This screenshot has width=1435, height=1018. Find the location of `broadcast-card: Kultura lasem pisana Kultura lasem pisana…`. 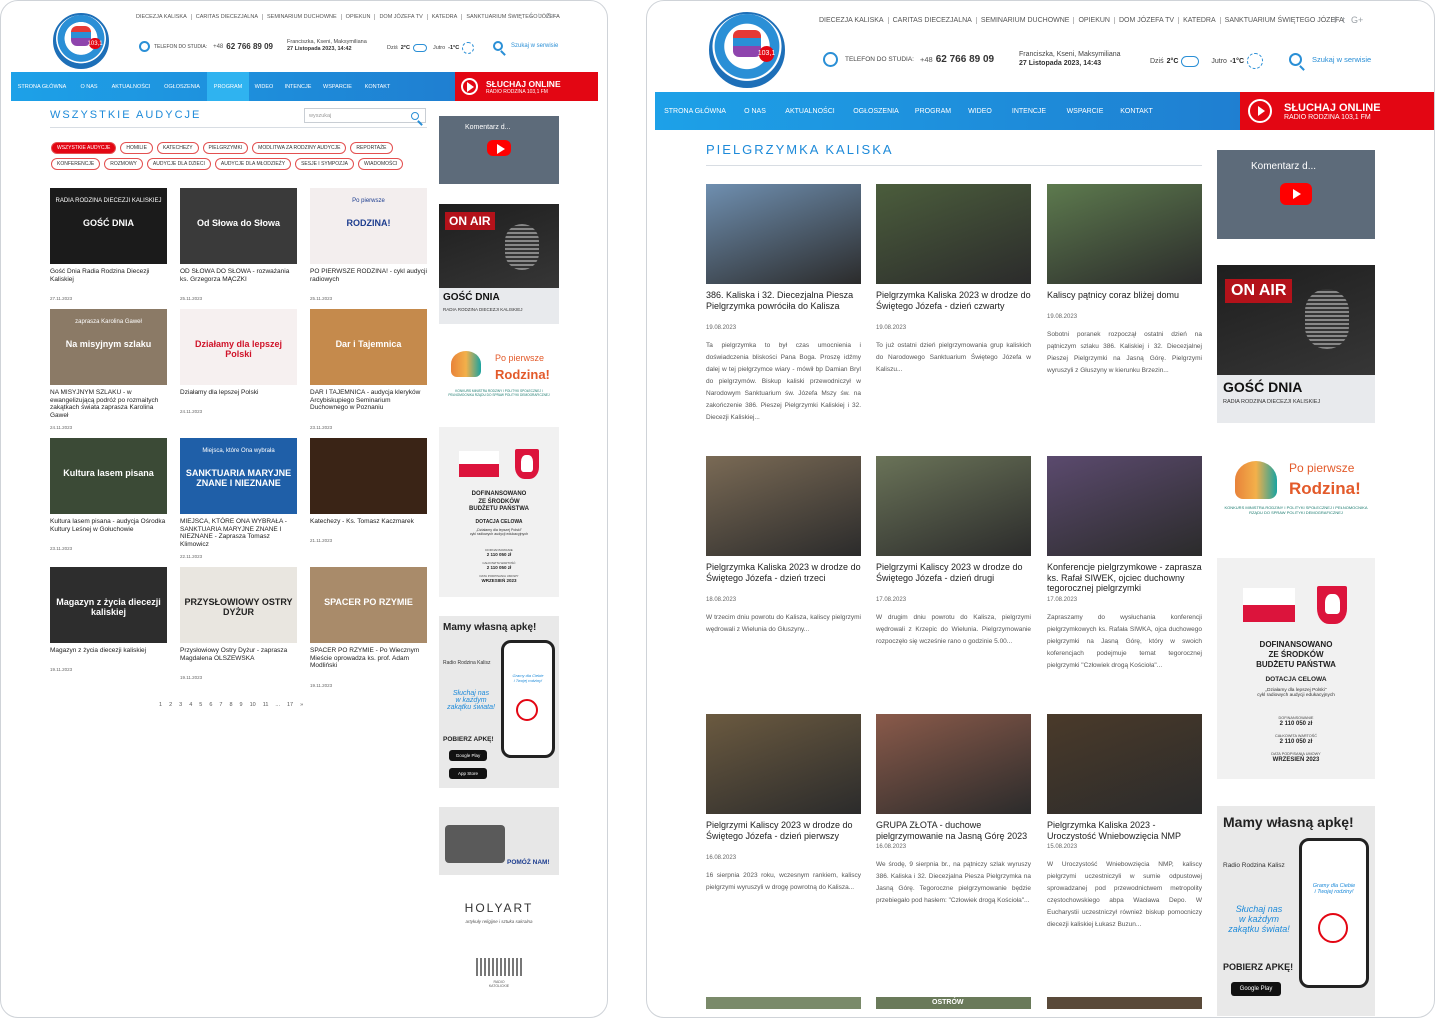

broadcast-card: Kultura lasem pisana Kultura lasem pisana… is located at coordinates (108, 495).